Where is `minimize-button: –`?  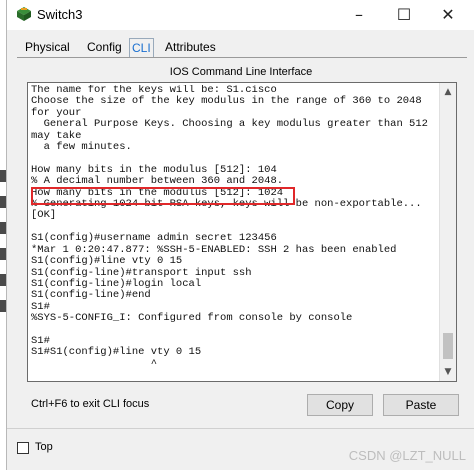 minimize-button: – is located at coordinates (359, 15).